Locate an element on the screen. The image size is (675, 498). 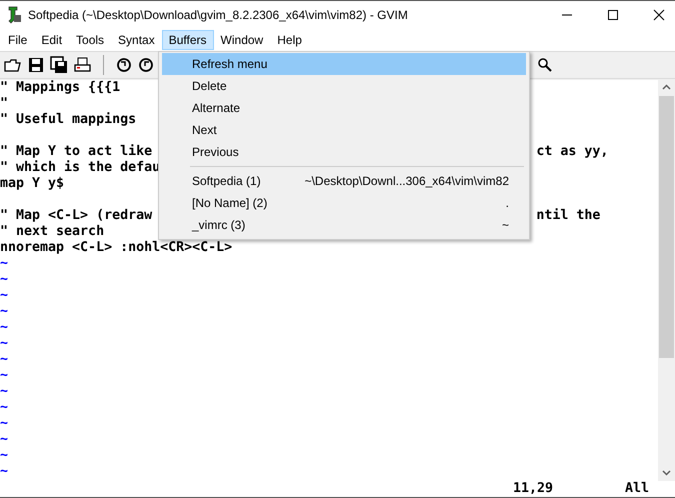
menu-item: Help is located at coordinates (289, 40).